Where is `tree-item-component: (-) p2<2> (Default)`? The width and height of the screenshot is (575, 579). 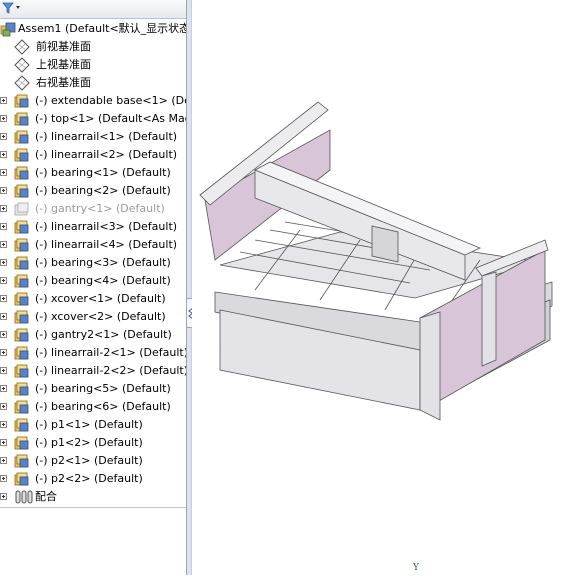 tree-item-component: (-) p2<2> (Default) is located at coordinates (93, 479).